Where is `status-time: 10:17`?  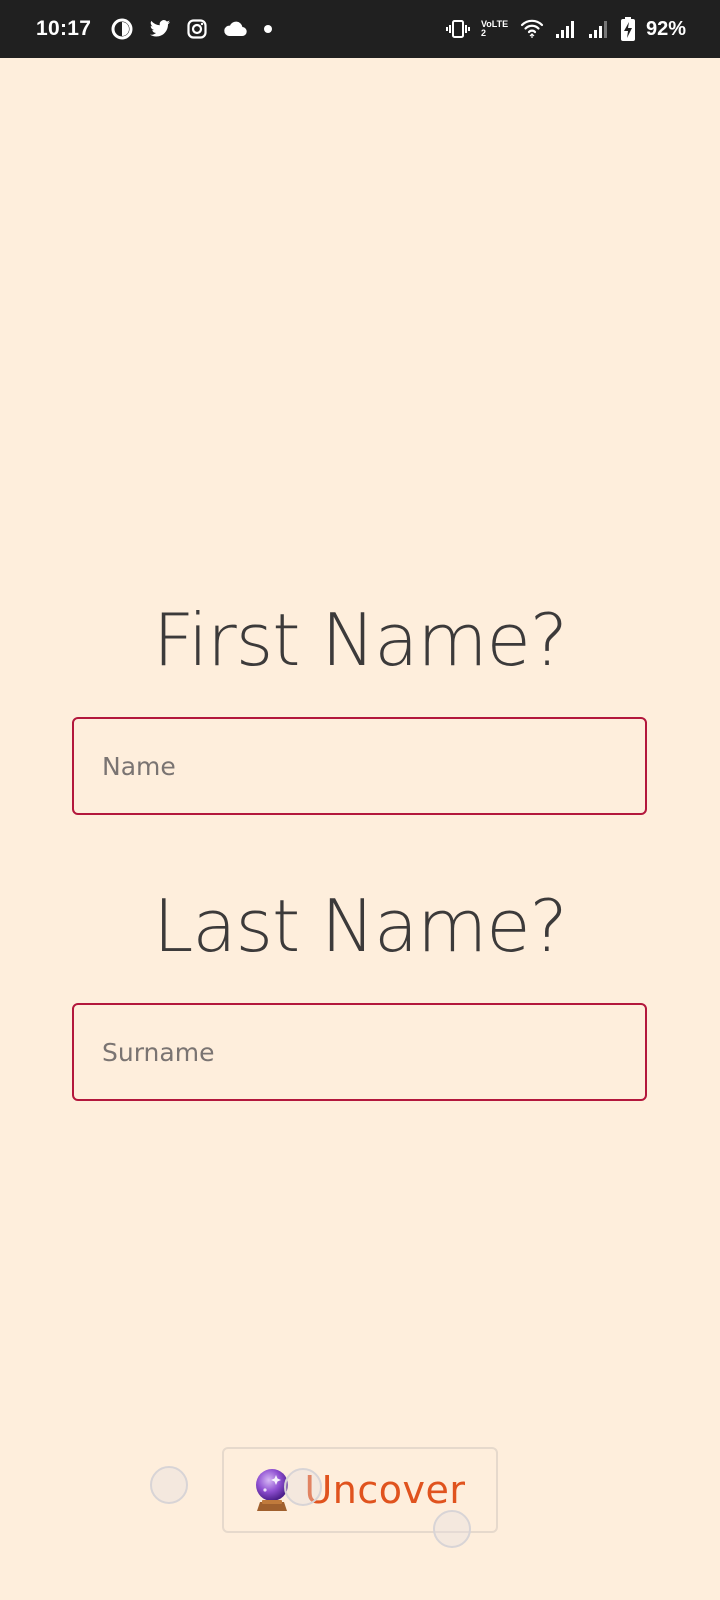
status-time: 10:17 is located at coordinates (64, 28).